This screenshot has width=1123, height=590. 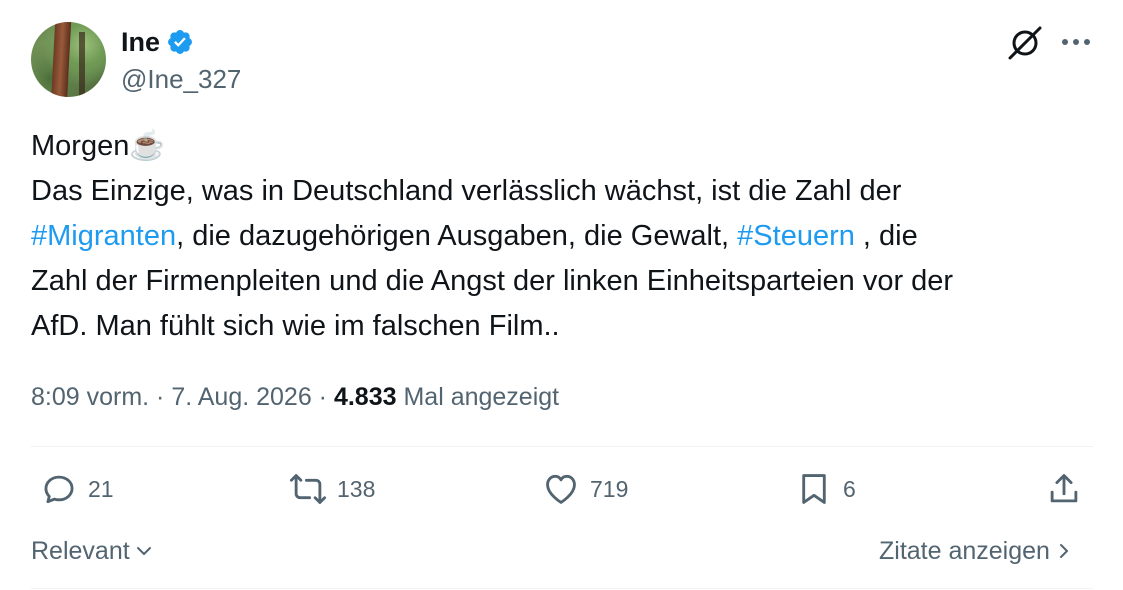 What do you see at coordinates (101, 488) in the screenshot?
I see `reply-count: 21` at bounding box center [101, 488].